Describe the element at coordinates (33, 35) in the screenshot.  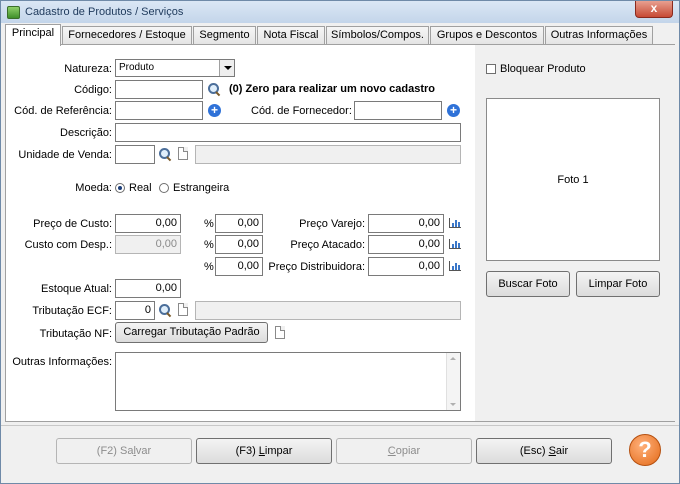
I see `tab-principal: Principal` at that location.